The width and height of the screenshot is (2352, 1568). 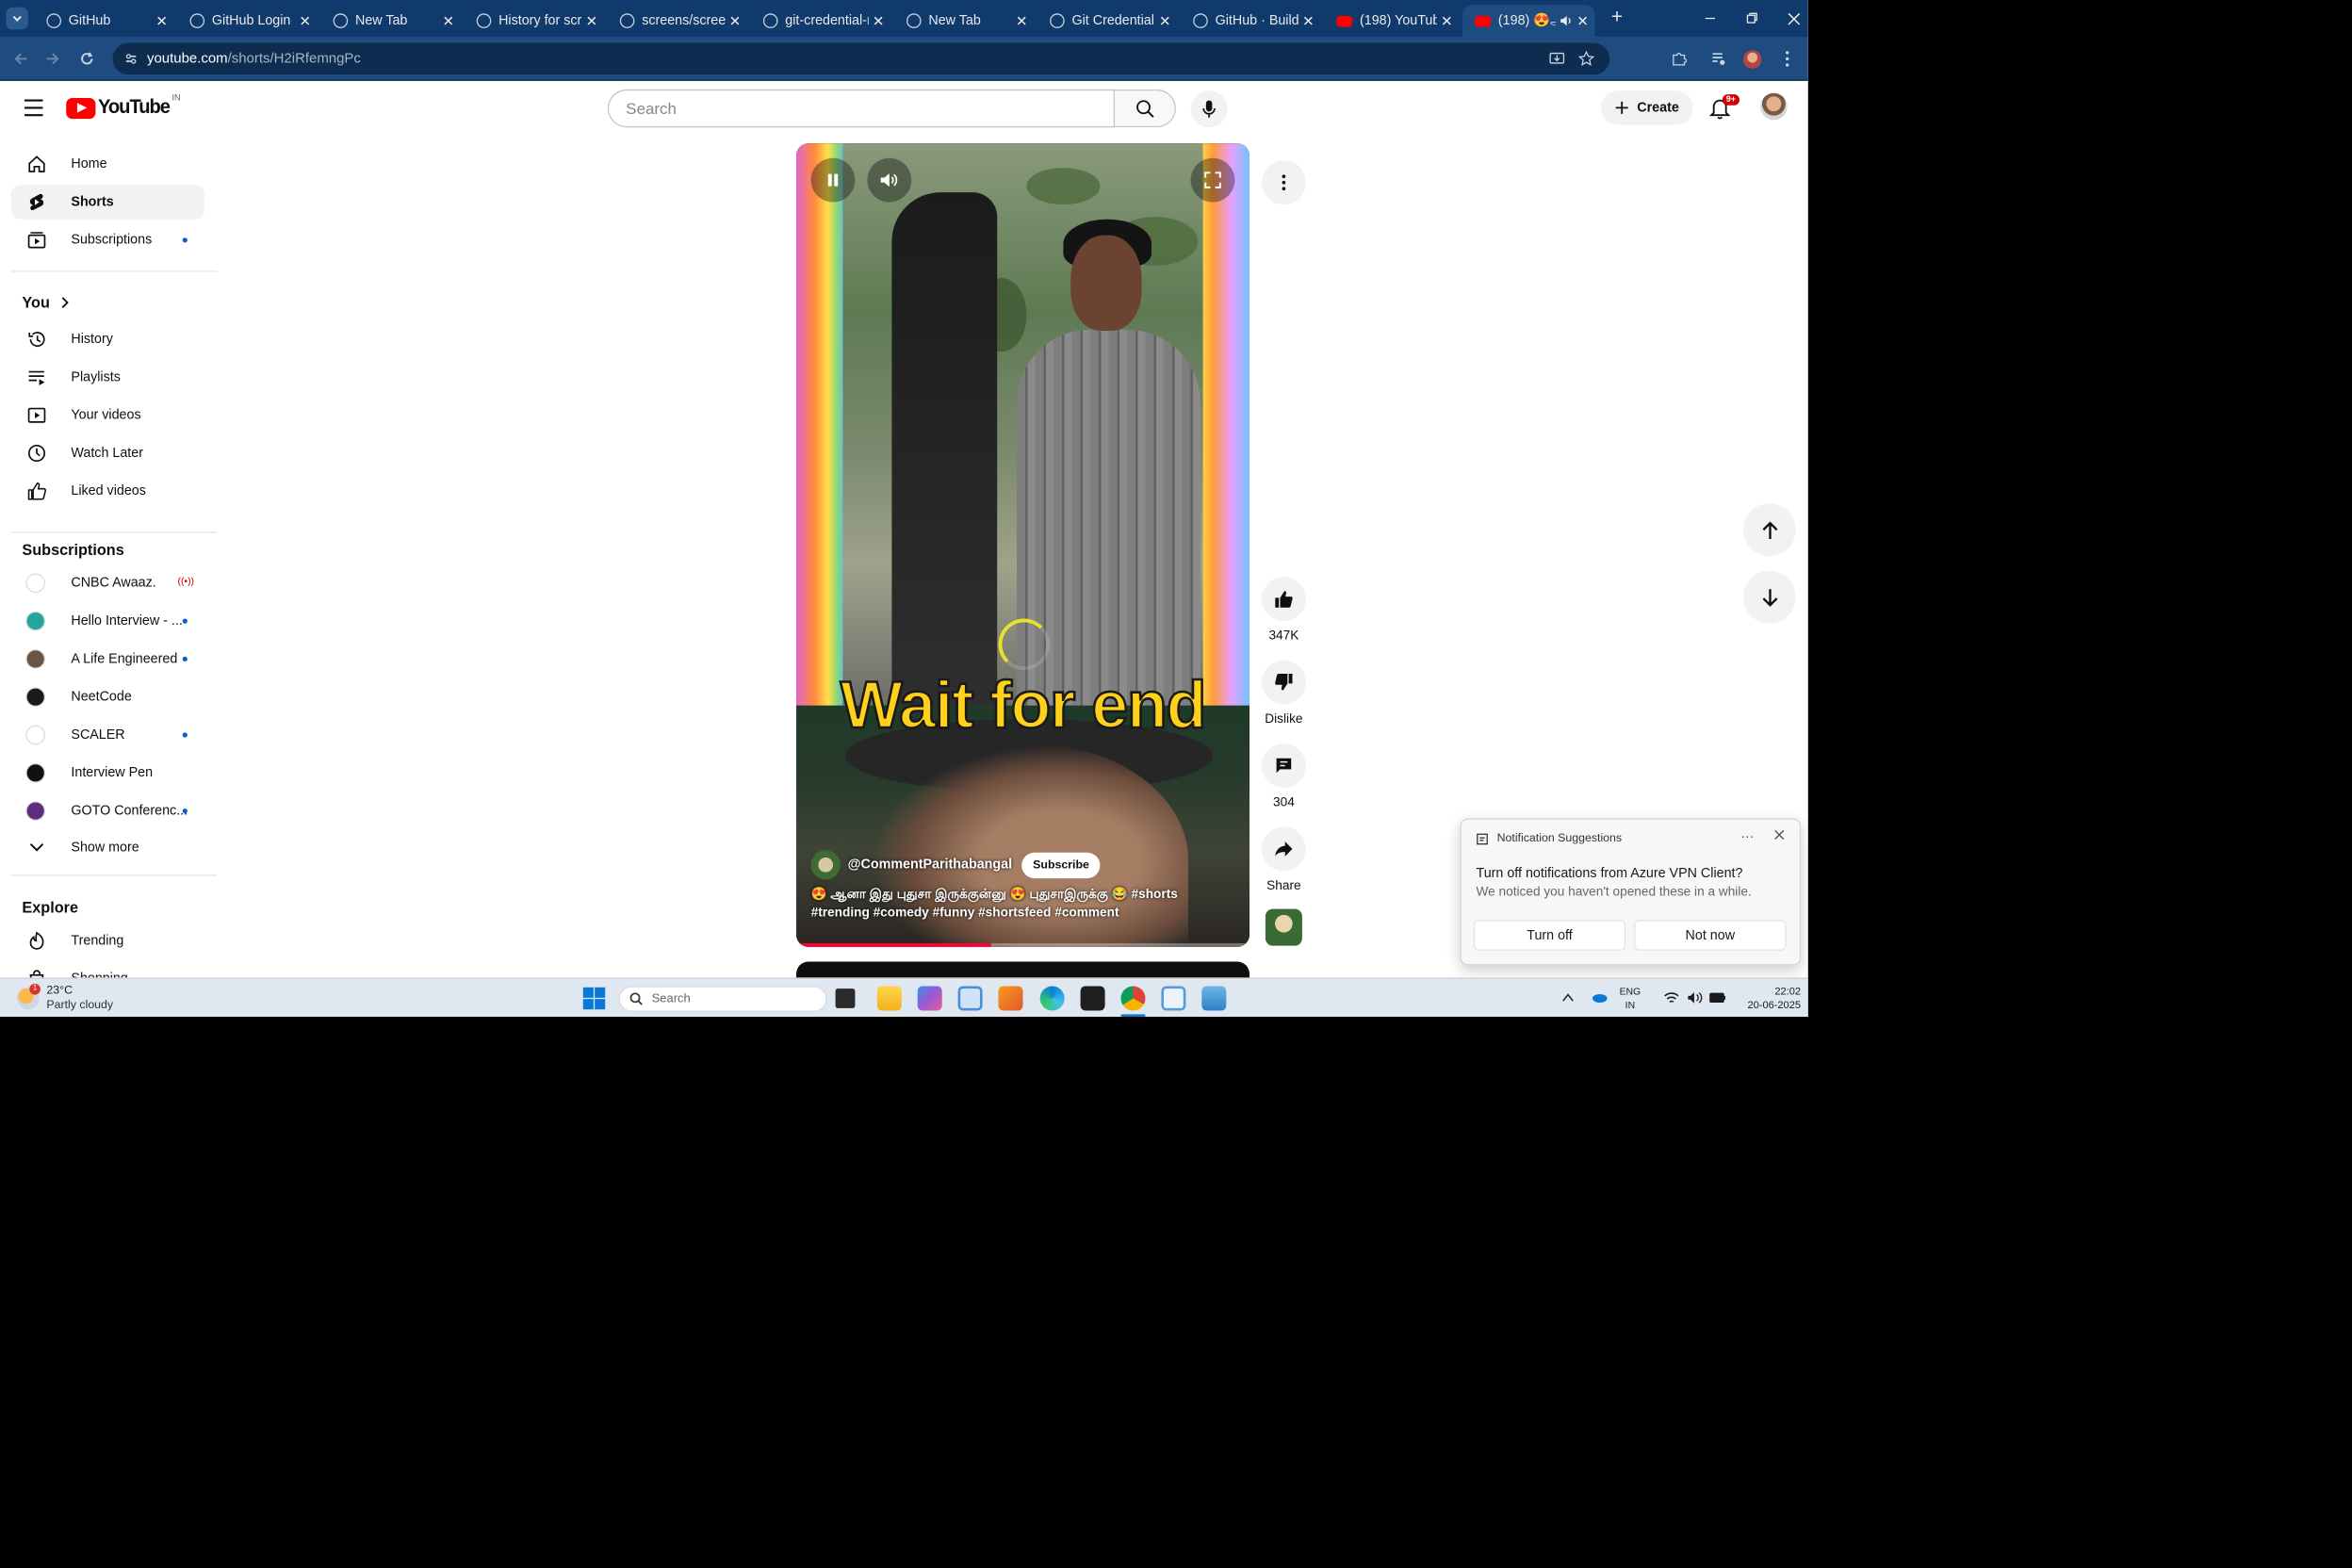 I want to click on site-info-icon, so click(x=131, y=59).